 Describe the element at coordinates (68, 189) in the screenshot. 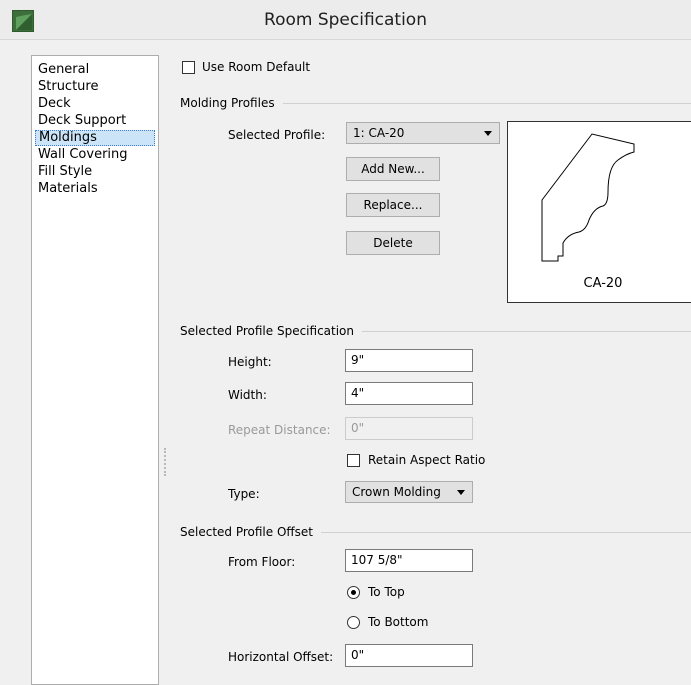

I see `sidebar-item-materials: Materials` at that location.